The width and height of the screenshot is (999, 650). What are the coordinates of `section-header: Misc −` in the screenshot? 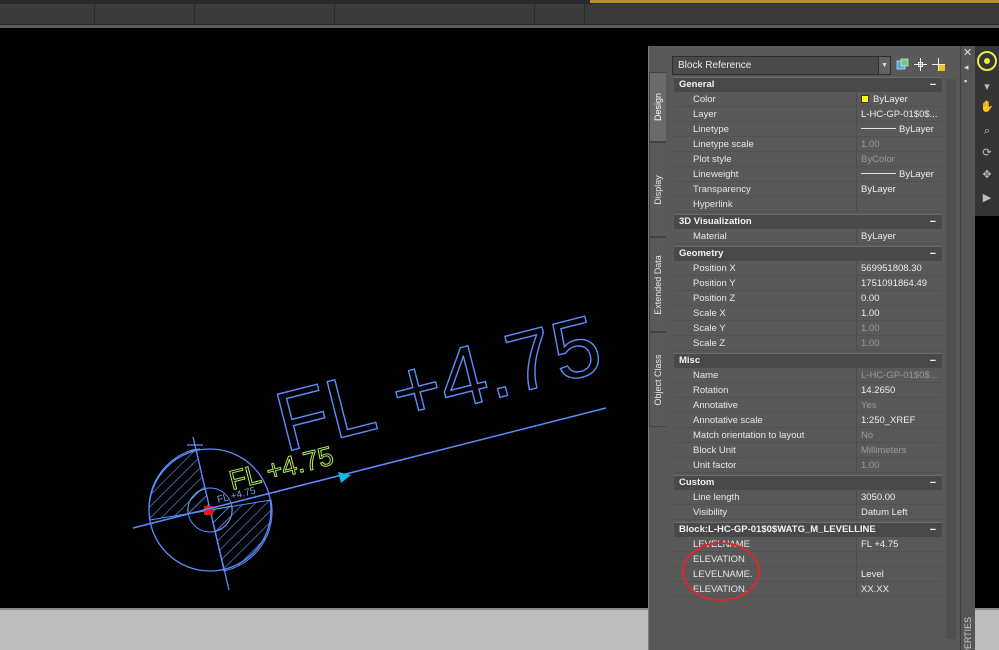 It's located at (808, 360).